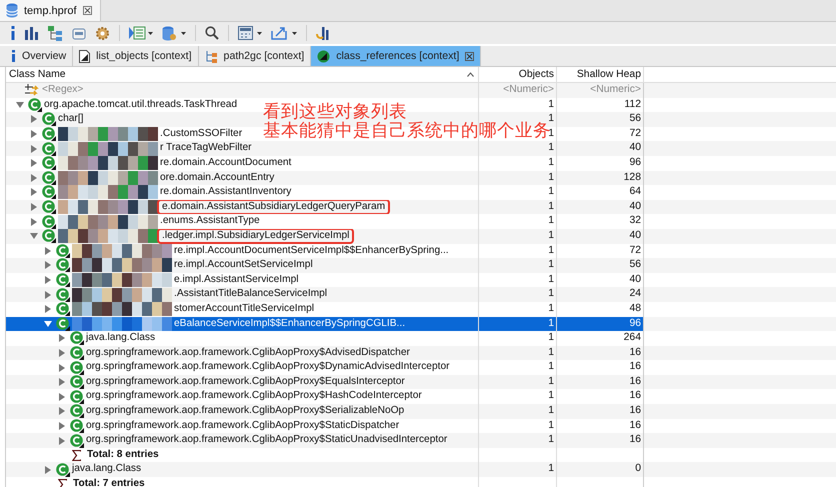 The width and height of the screenshot is (836, 487). What do you see at coordinates (600, 294) in the screenshot?
I see `table-cell: 24` at bounding box center [600, 294].